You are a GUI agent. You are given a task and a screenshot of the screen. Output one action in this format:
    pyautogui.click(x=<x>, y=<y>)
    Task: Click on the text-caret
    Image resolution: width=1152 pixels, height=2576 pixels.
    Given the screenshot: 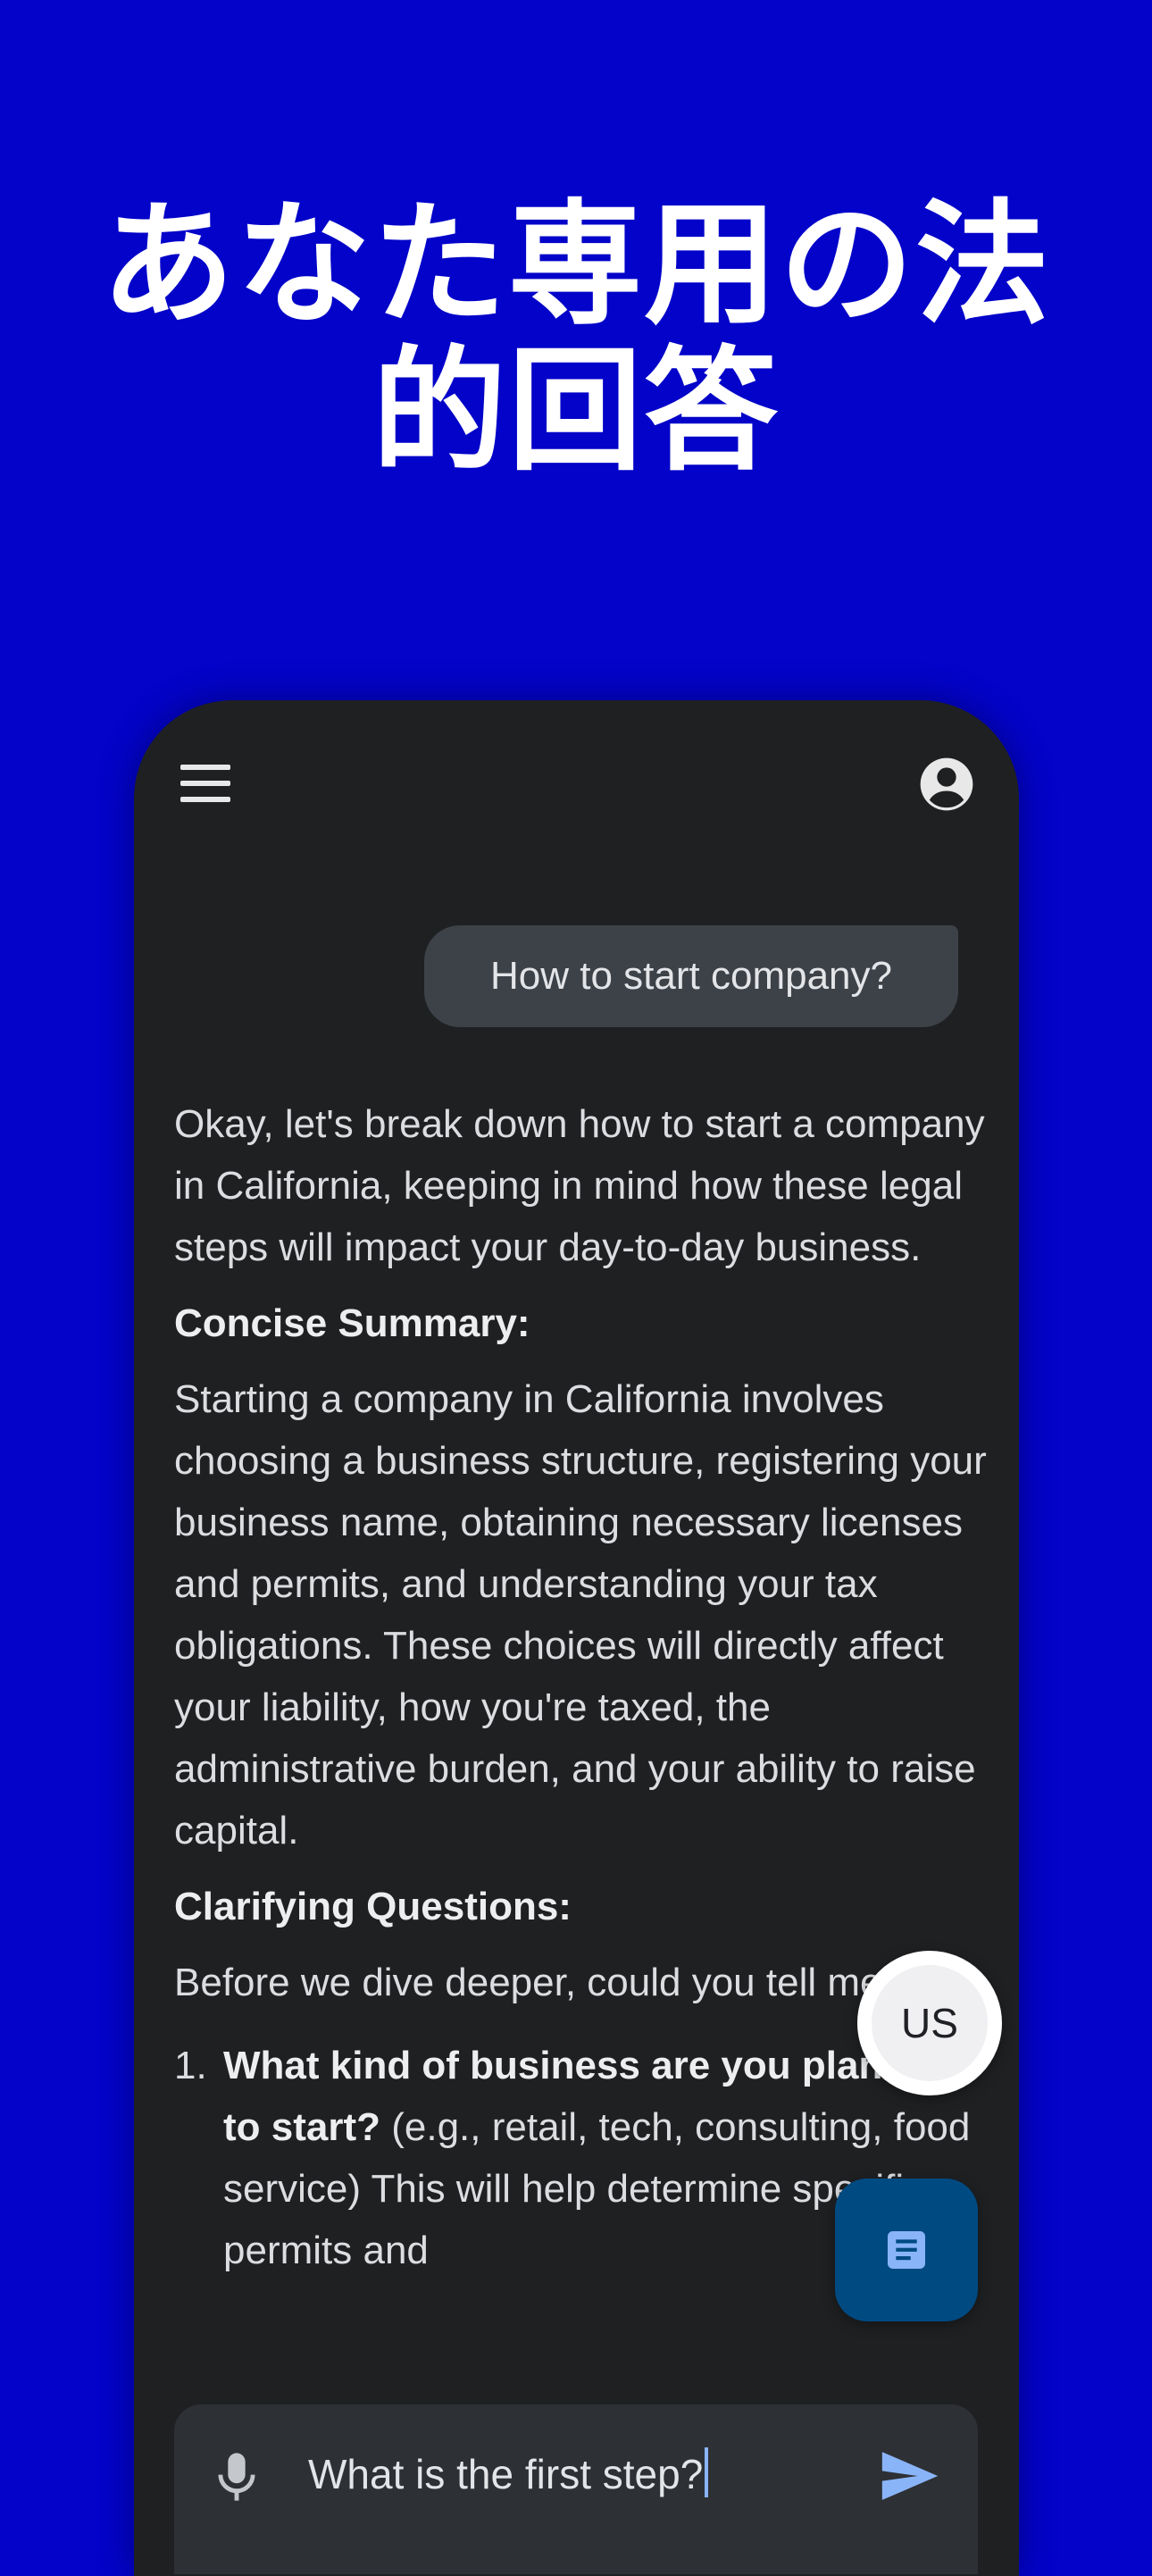 What is the action you would take?
    pyautogui.click(x=707, y=2472)
    